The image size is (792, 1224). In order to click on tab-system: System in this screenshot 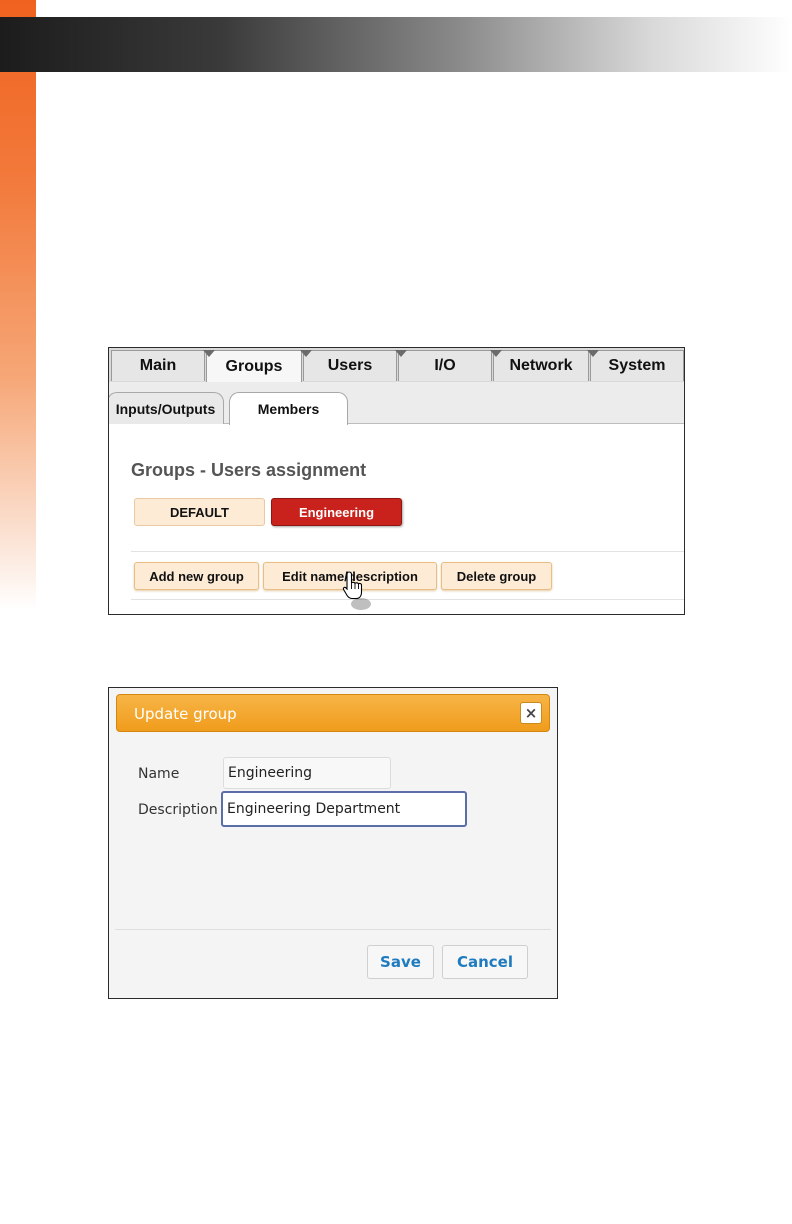, I will do `click(635, 365)`.